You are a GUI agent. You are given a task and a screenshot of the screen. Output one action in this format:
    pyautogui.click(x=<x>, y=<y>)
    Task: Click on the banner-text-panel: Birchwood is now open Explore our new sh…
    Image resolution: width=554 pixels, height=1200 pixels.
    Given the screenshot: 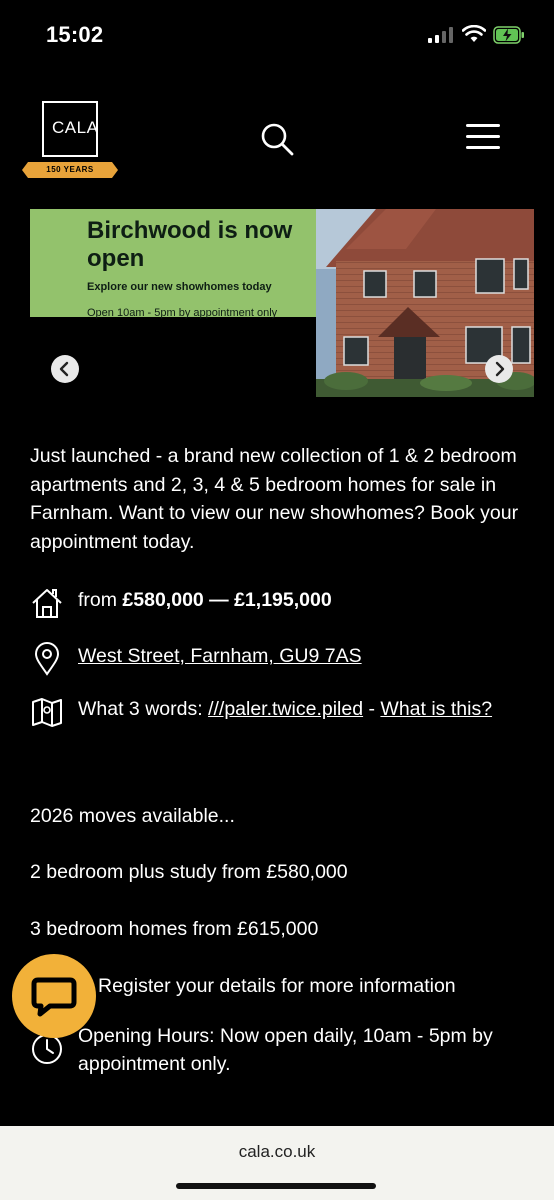 What is the action you would take?
    pyautogui.click(x=186, y=264)
    